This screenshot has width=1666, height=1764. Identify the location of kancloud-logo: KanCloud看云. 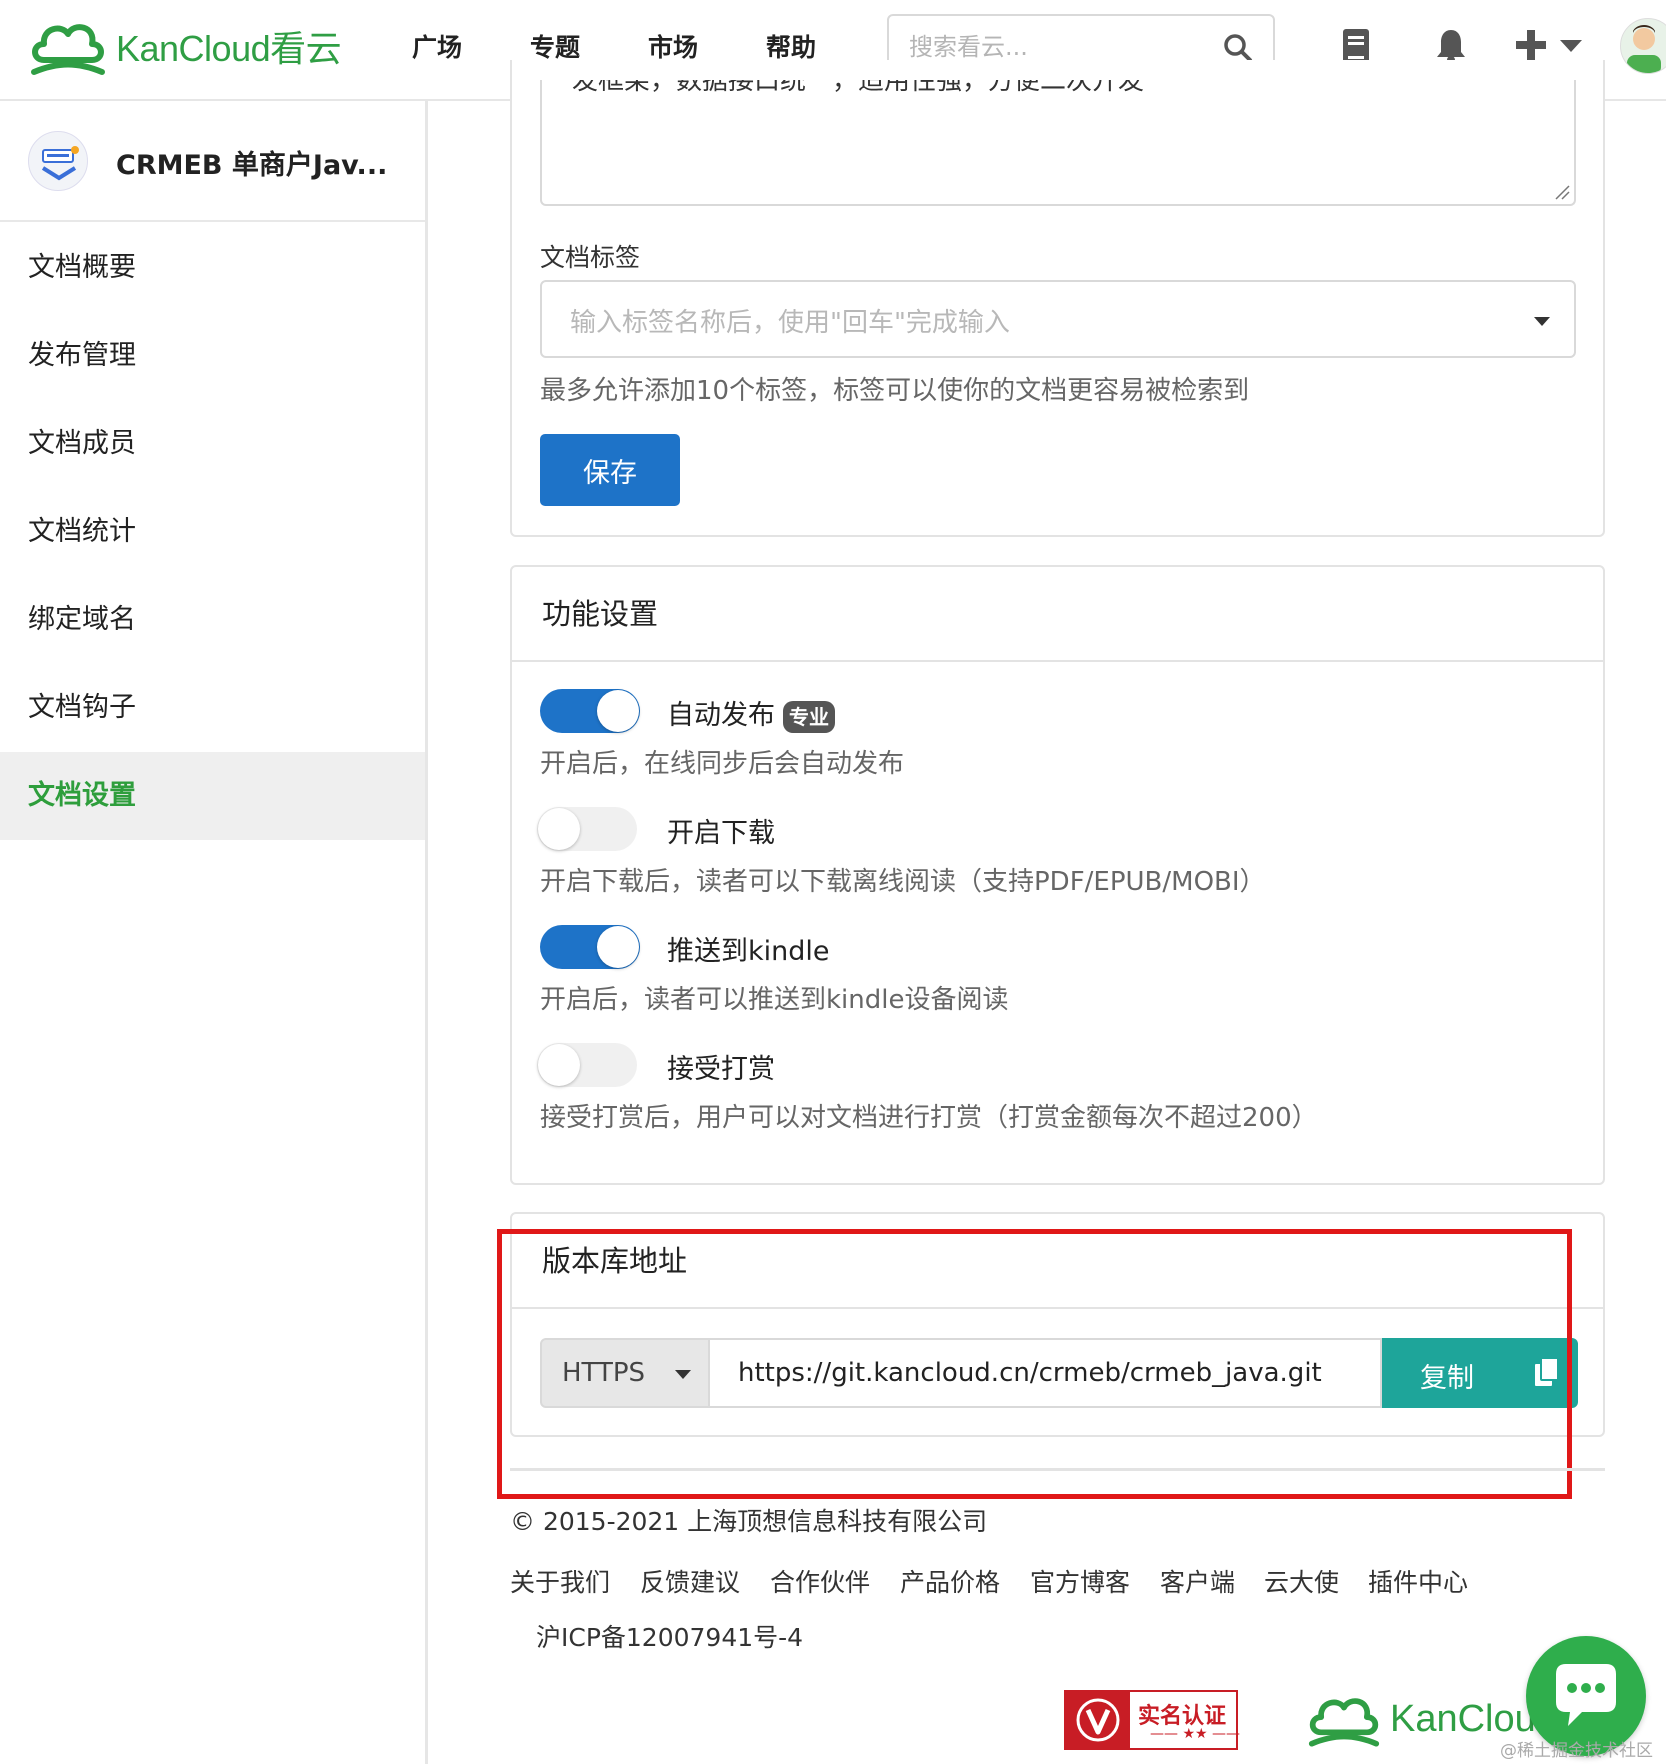
(185, 46).